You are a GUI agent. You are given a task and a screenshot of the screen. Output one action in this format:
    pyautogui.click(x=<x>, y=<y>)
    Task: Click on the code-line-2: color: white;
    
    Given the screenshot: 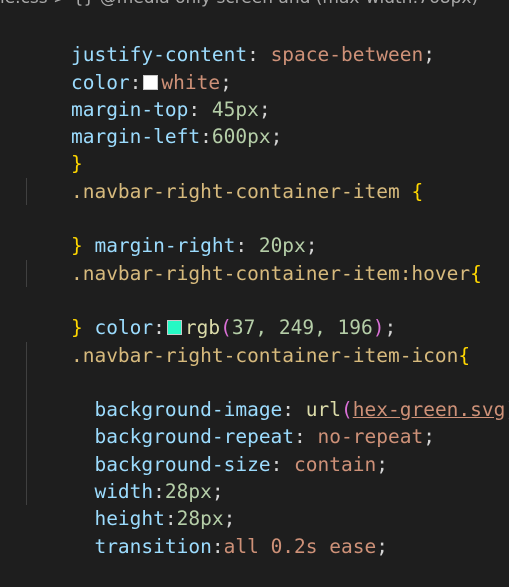 What is the action you would take?
    pyautogui.click(x=254, y=67)
    